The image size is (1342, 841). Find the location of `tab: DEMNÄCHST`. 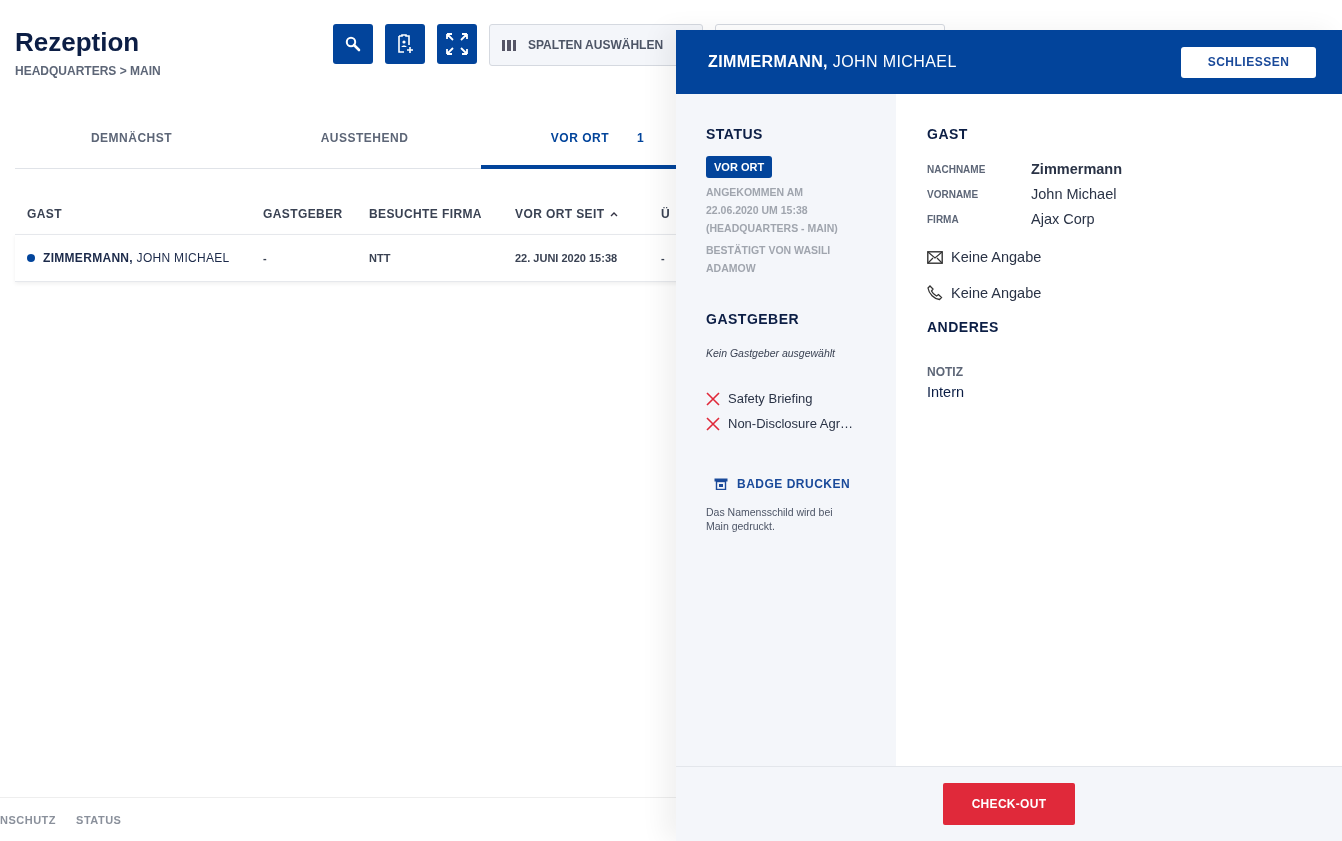

tab: DEMNÄCHST is located at coordinates (131, 139).